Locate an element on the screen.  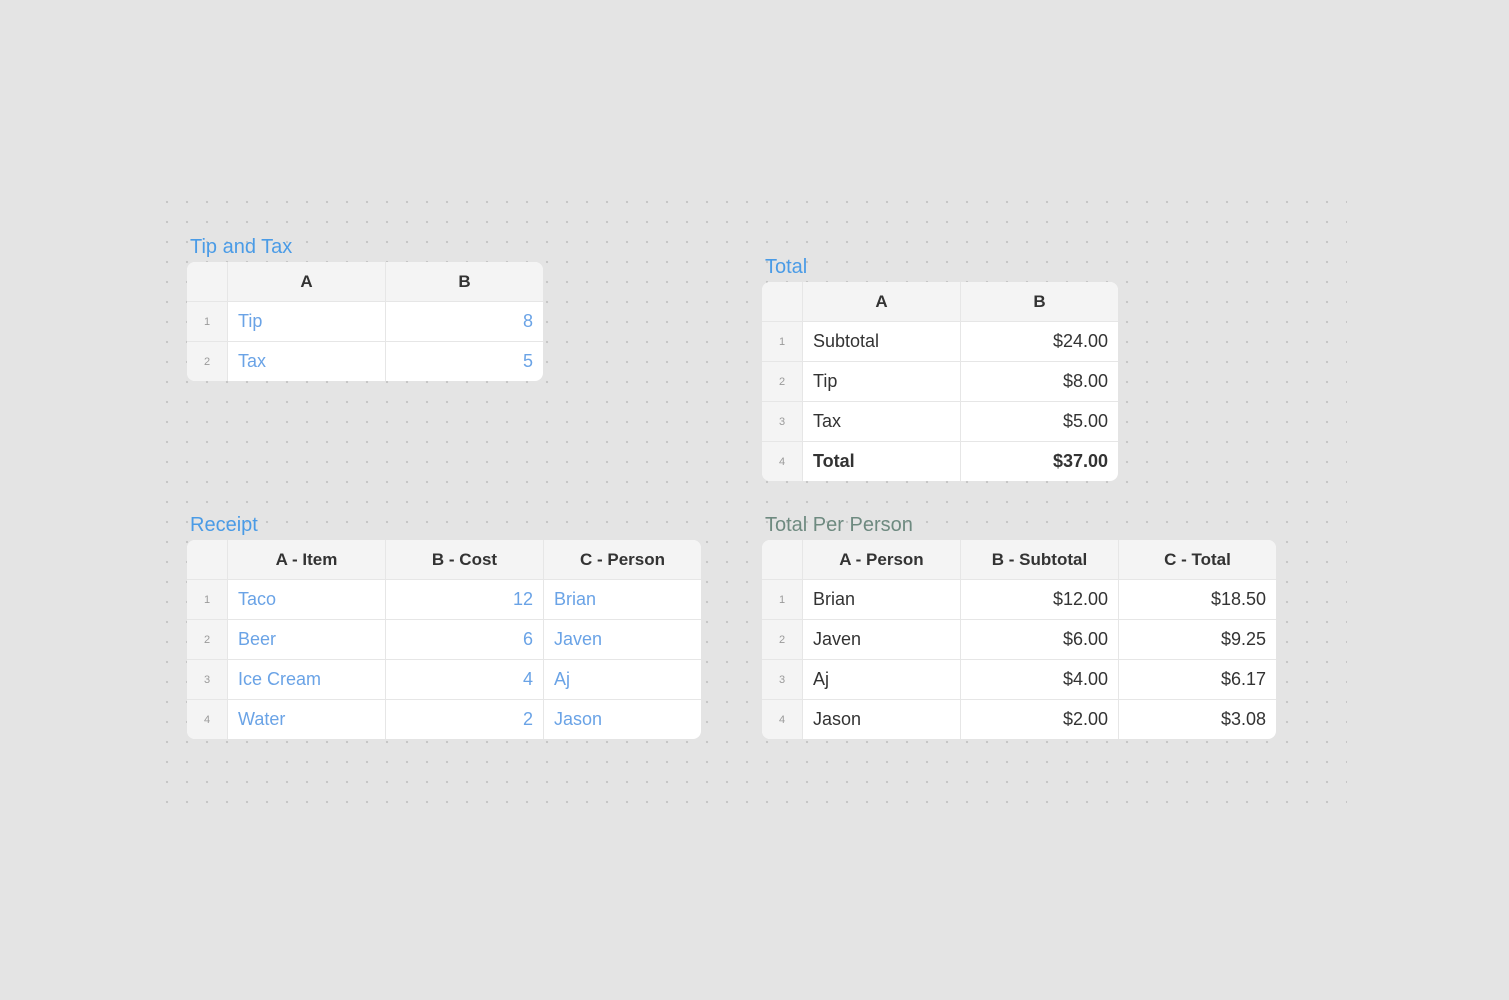
table-row: 1 Subtotal $24.00 is located at coordinates (940, 342).